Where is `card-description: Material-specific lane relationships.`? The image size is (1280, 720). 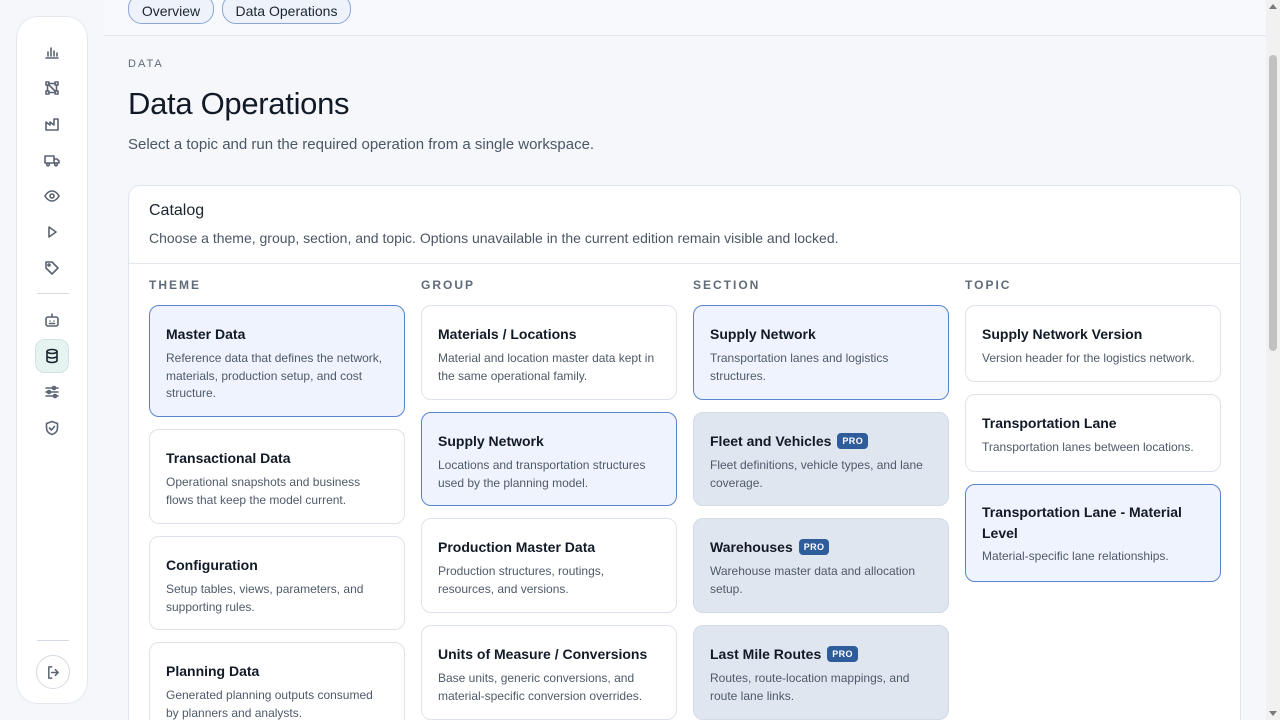 card-description: Material-specific lane relationships. is located at coordinates (1075, 556).